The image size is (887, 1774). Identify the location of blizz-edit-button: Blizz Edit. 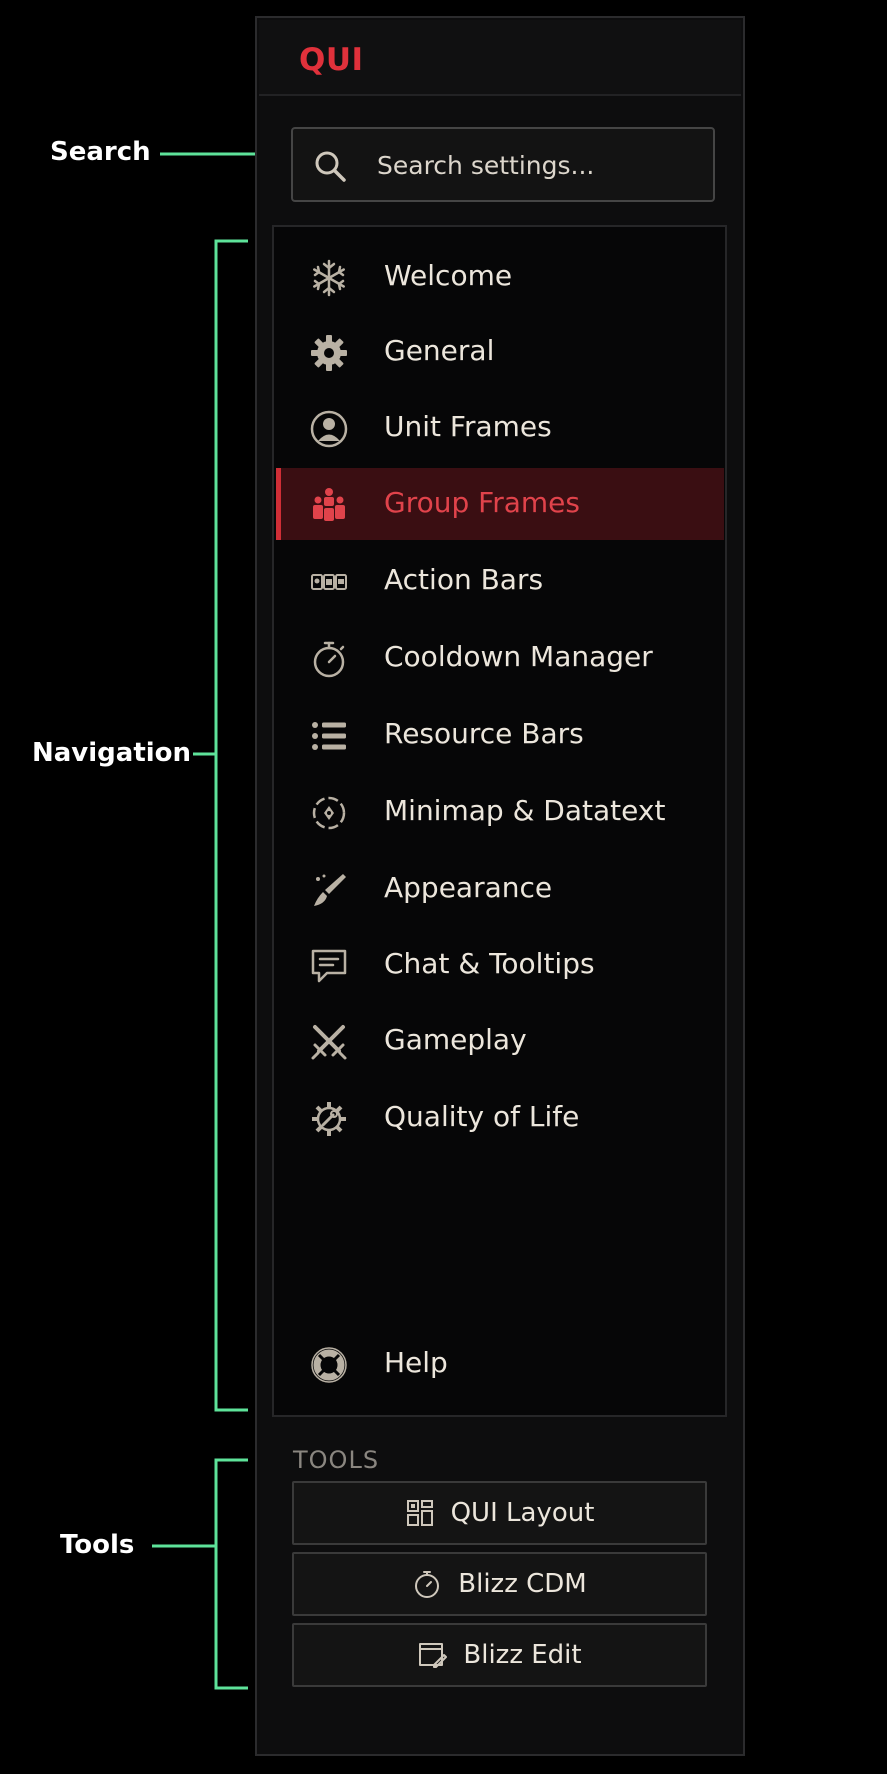
(499, 1655).